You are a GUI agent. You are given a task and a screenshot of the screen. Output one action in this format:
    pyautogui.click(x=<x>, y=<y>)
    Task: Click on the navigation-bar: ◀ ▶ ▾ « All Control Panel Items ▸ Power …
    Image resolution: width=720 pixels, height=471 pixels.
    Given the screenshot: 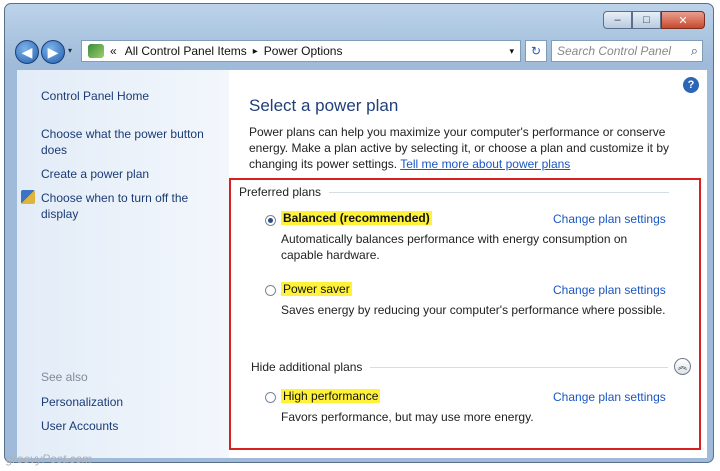 What is the action you would take?
    pyautogui.click(x=360, y=52)
    